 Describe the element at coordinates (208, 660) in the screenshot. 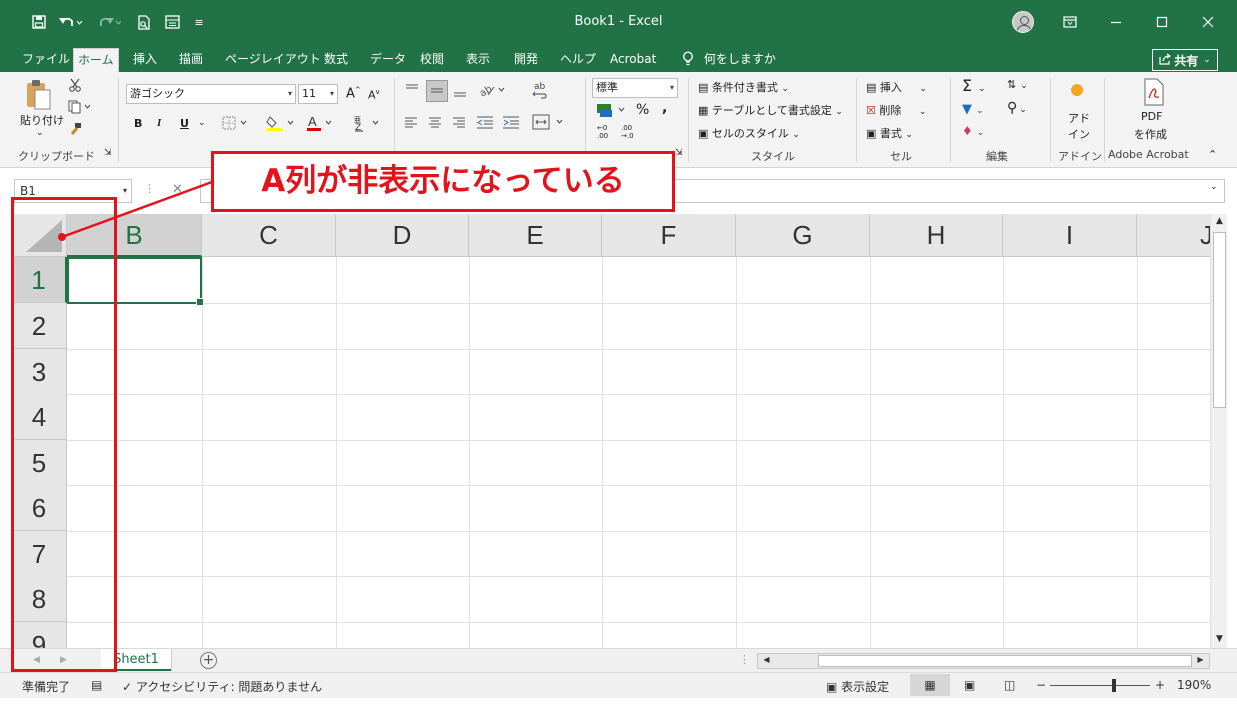

I see `add-sheet-icon: +` at that location.